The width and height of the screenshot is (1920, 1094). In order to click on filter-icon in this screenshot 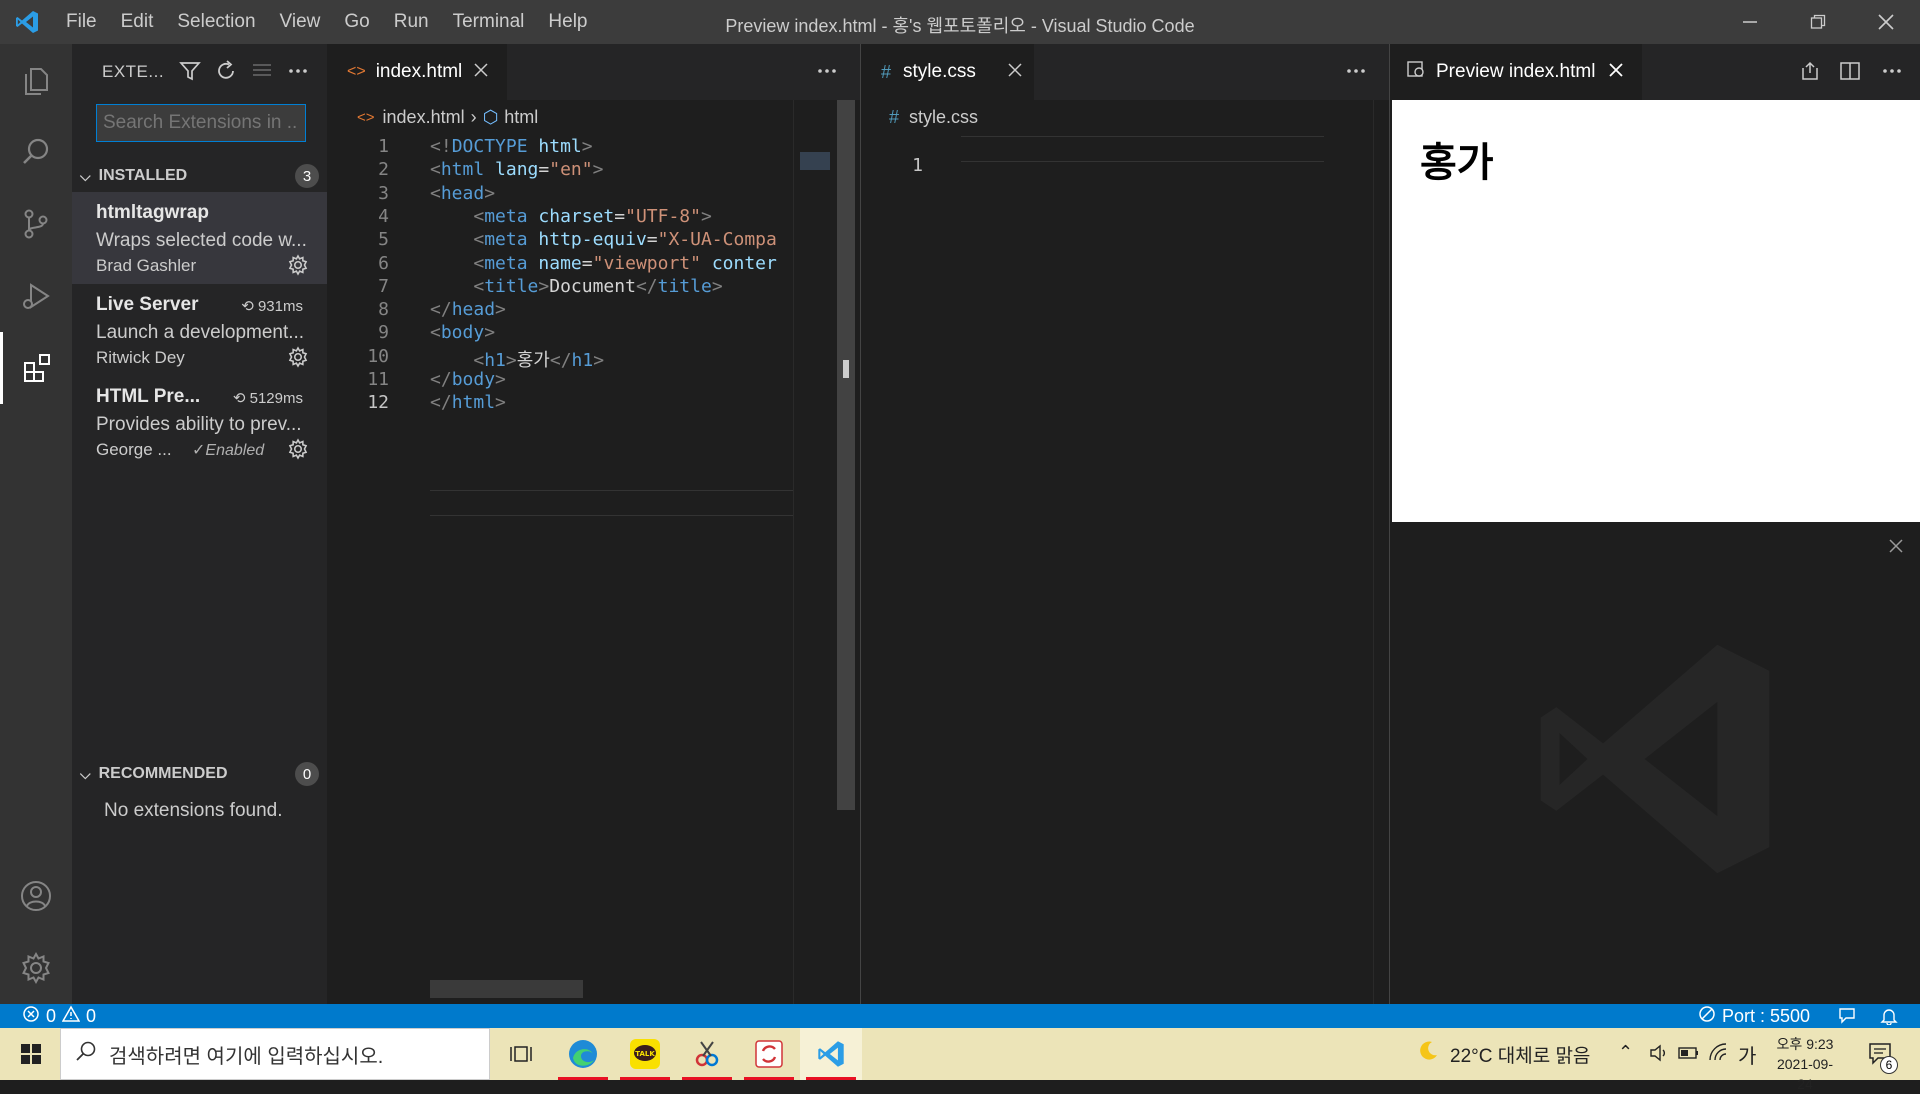, I will do `click(190, 73)`.